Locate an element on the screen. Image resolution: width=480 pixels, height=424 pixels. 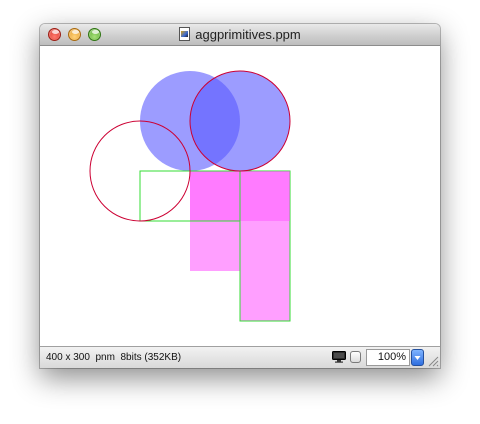
blue-circle-right is located at coordinates (240, 121).